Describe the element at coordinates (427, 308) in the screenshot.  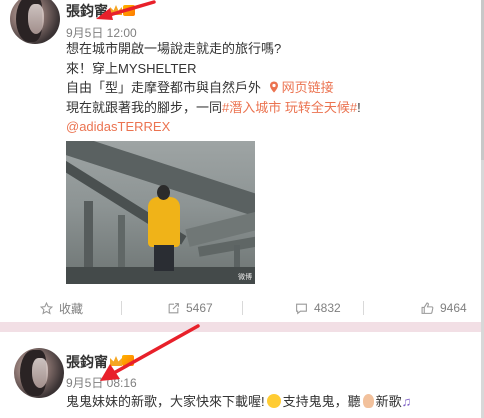
I see `thumbs-up-icon` at that location.